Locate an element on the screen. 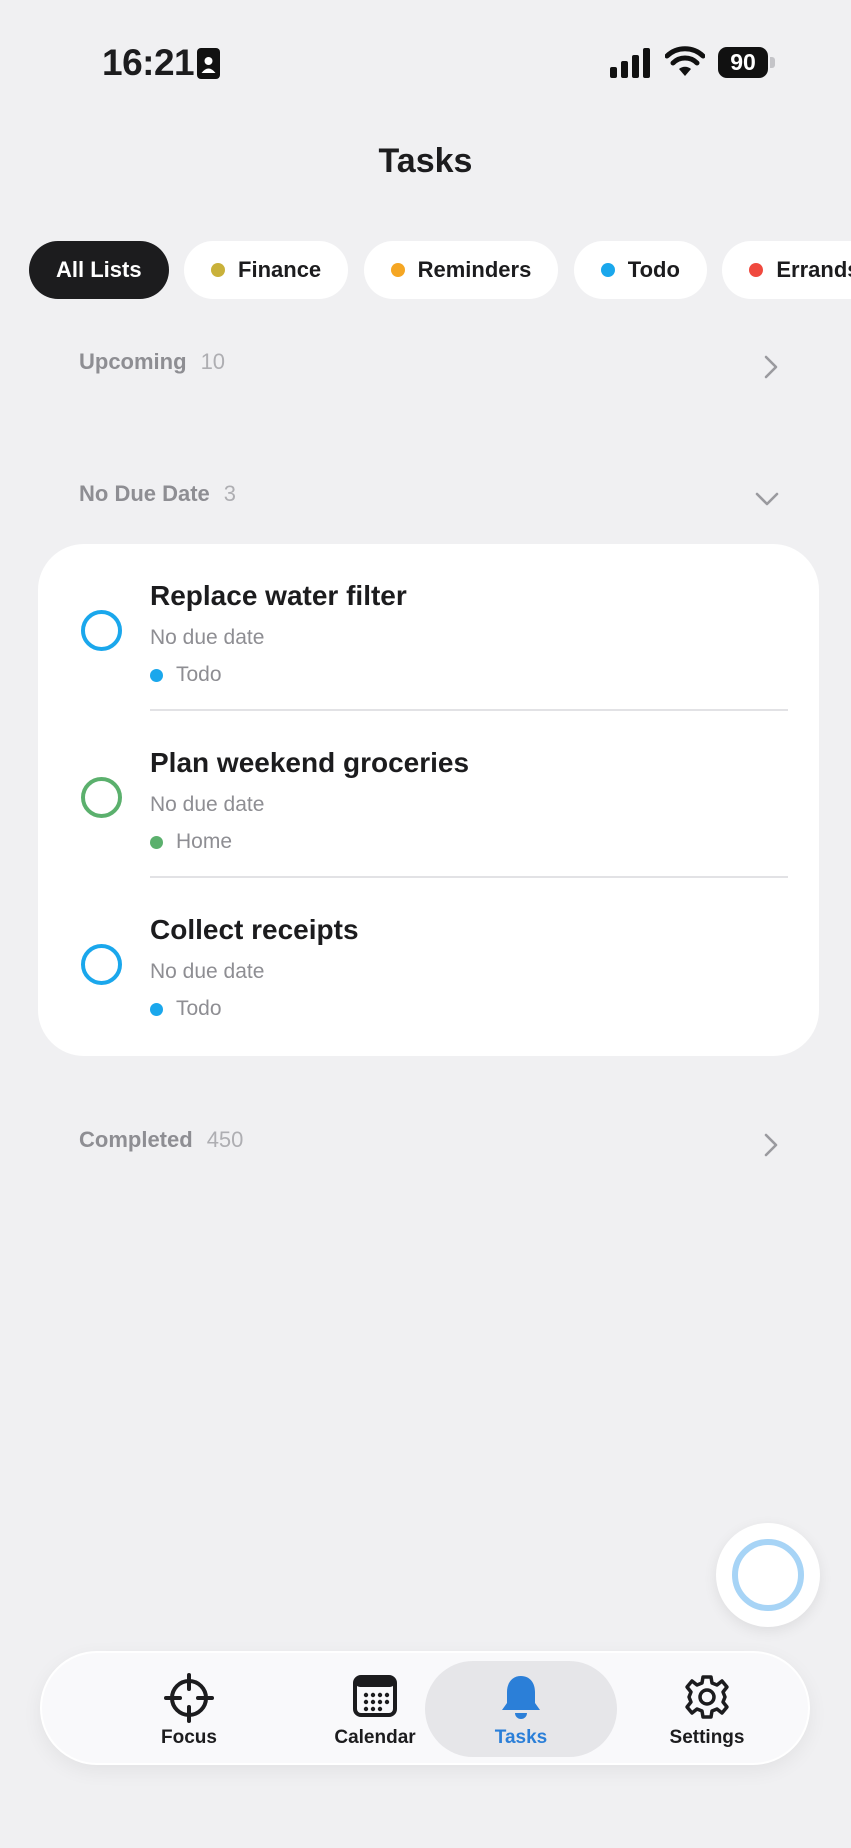  filter-chip-finance: Finance is located at coordinates (266, 270).